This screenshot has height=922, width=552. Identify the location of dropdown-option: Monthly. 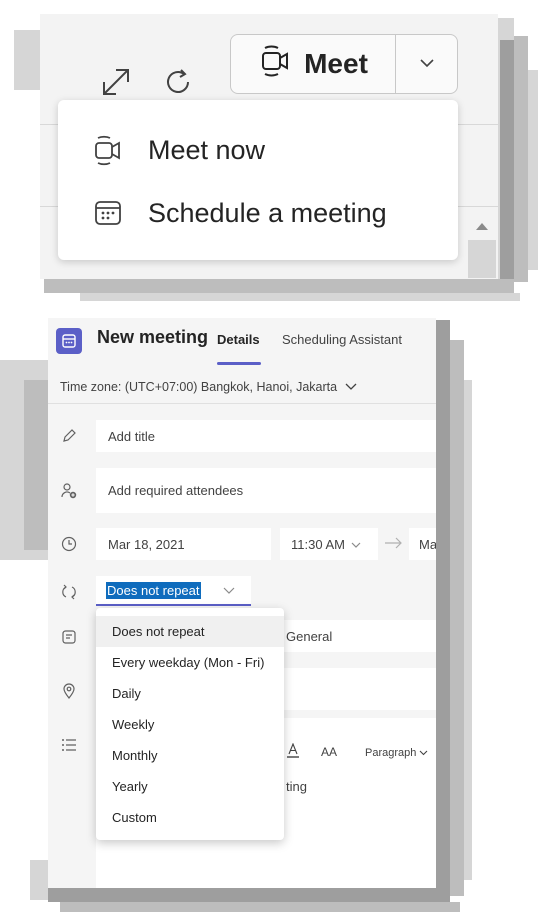
(190, 755).